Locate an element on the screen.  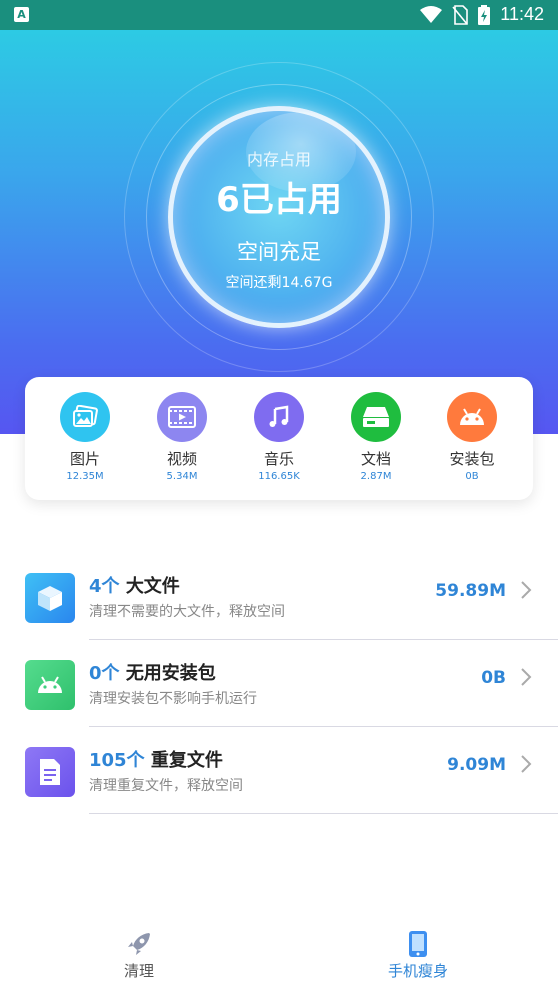
nav-label: 手机瘦身 is located at coordinates (417, 971).